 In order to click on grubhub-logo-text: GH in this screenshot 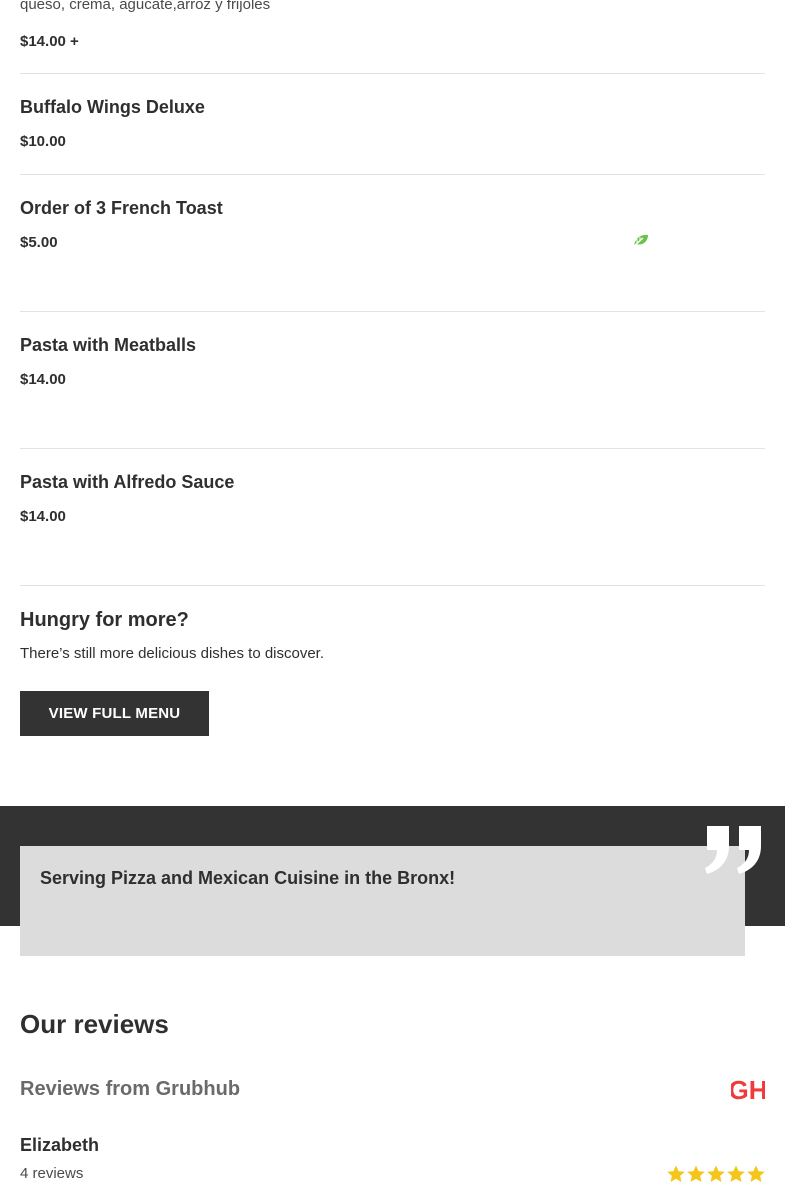, I will do `click(748, 1089)`.